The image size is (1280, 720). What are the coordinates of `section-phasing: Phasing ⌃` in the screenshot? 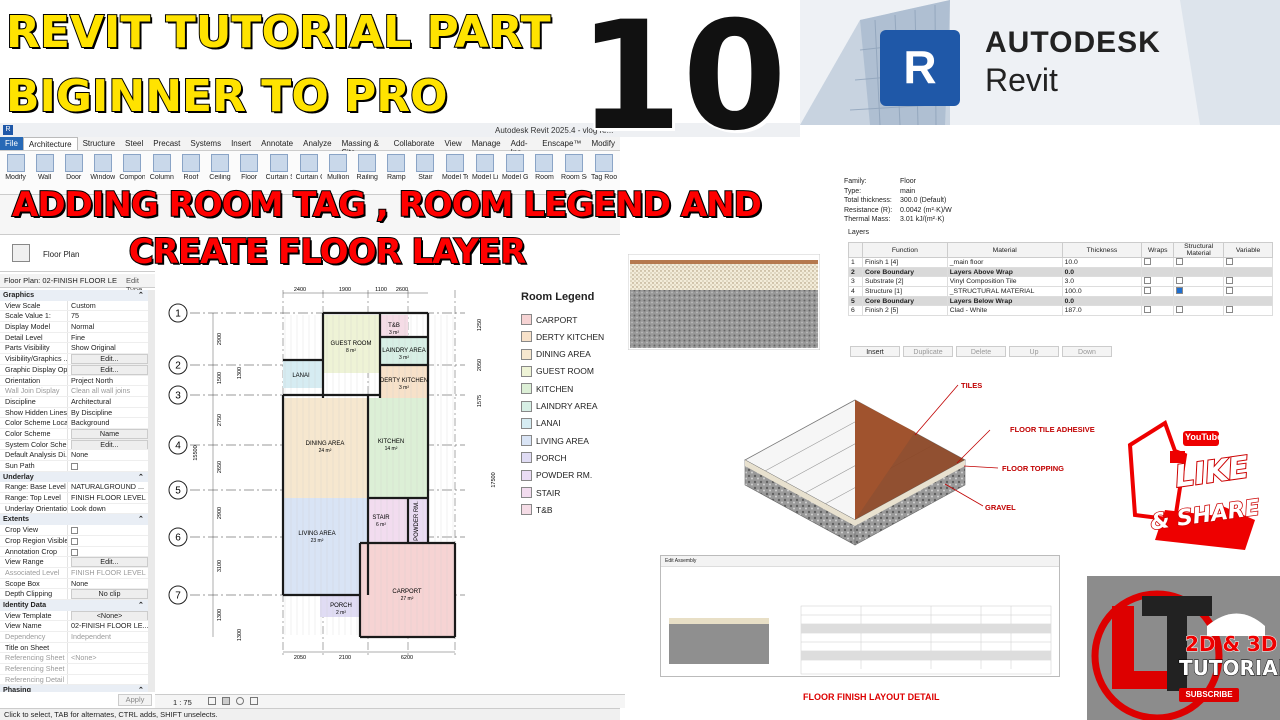 It's located at (74, 688).